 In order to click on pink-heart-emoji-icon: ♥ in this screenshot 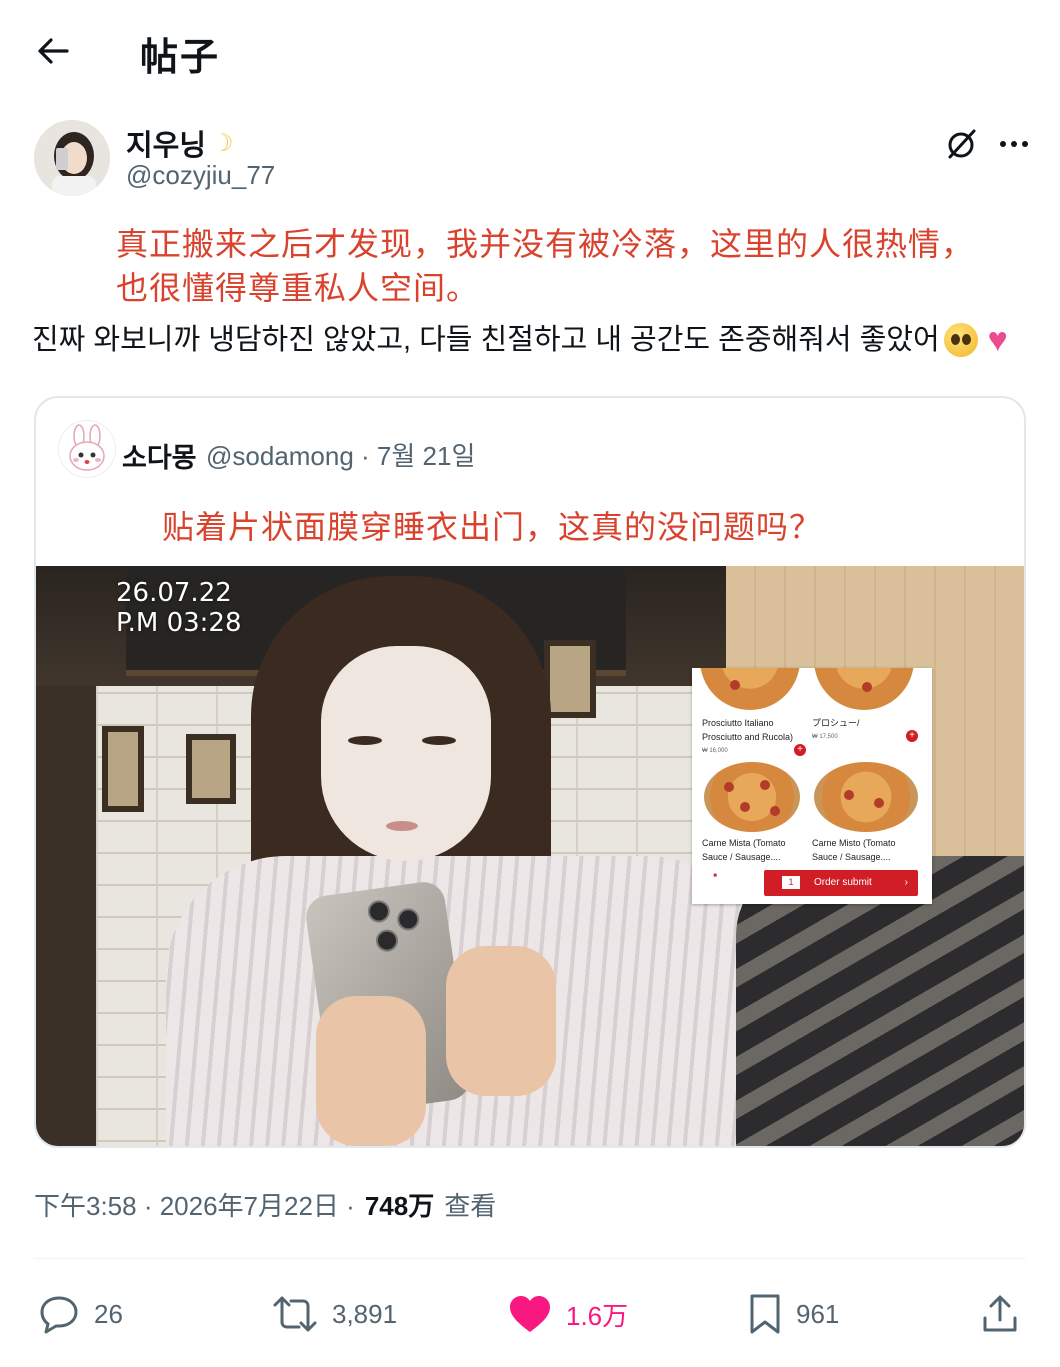, I will do `click(997, 340)`.